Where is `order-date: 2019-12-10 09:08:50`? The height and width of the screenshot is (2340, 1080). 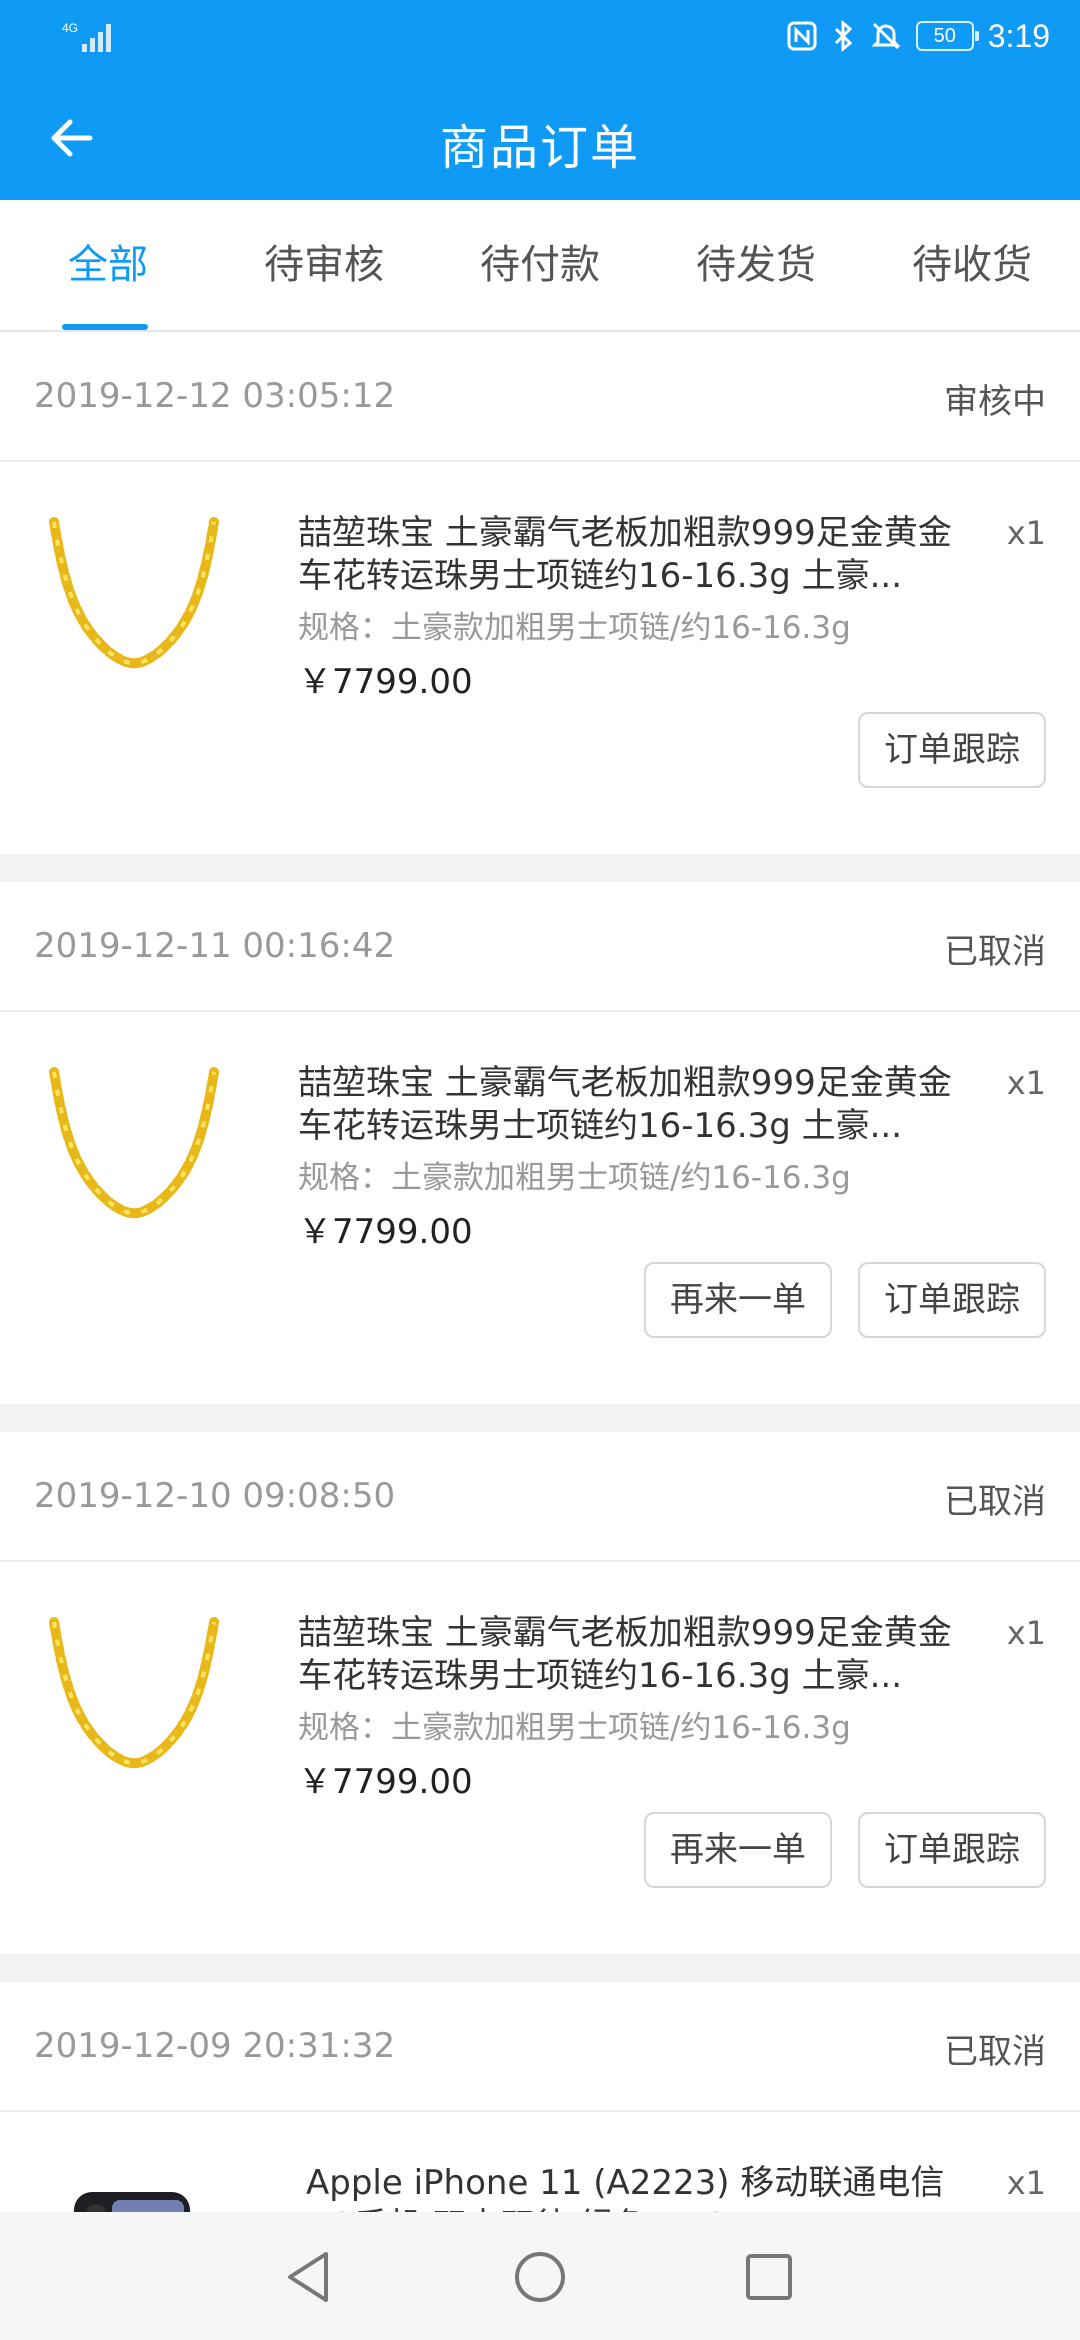 order-date: 2019-12-10 09:08:50 is located at coordinates (215, 1496).